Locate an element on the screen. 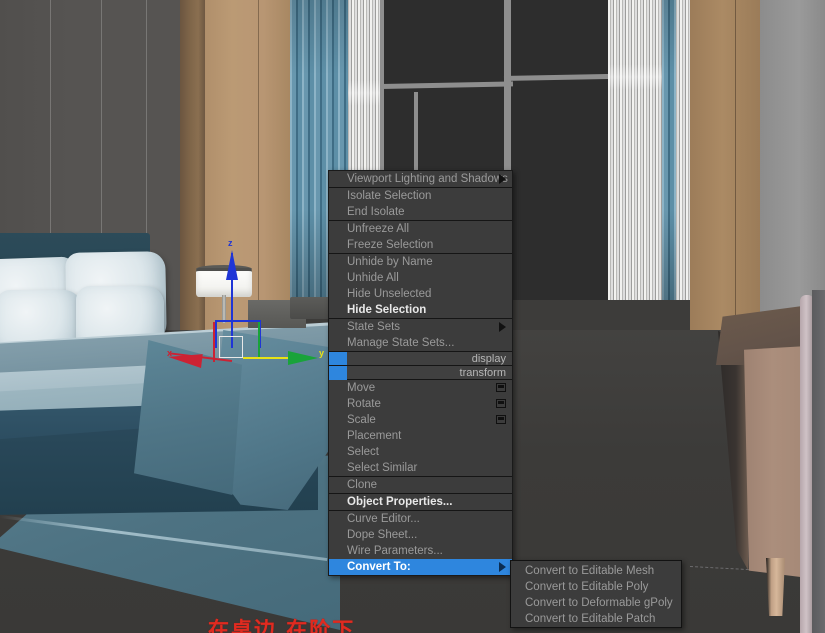 The image size is (825, 633). menu-item-unhide-by-name: Unhide by Name is located at coordinates (420, 262).